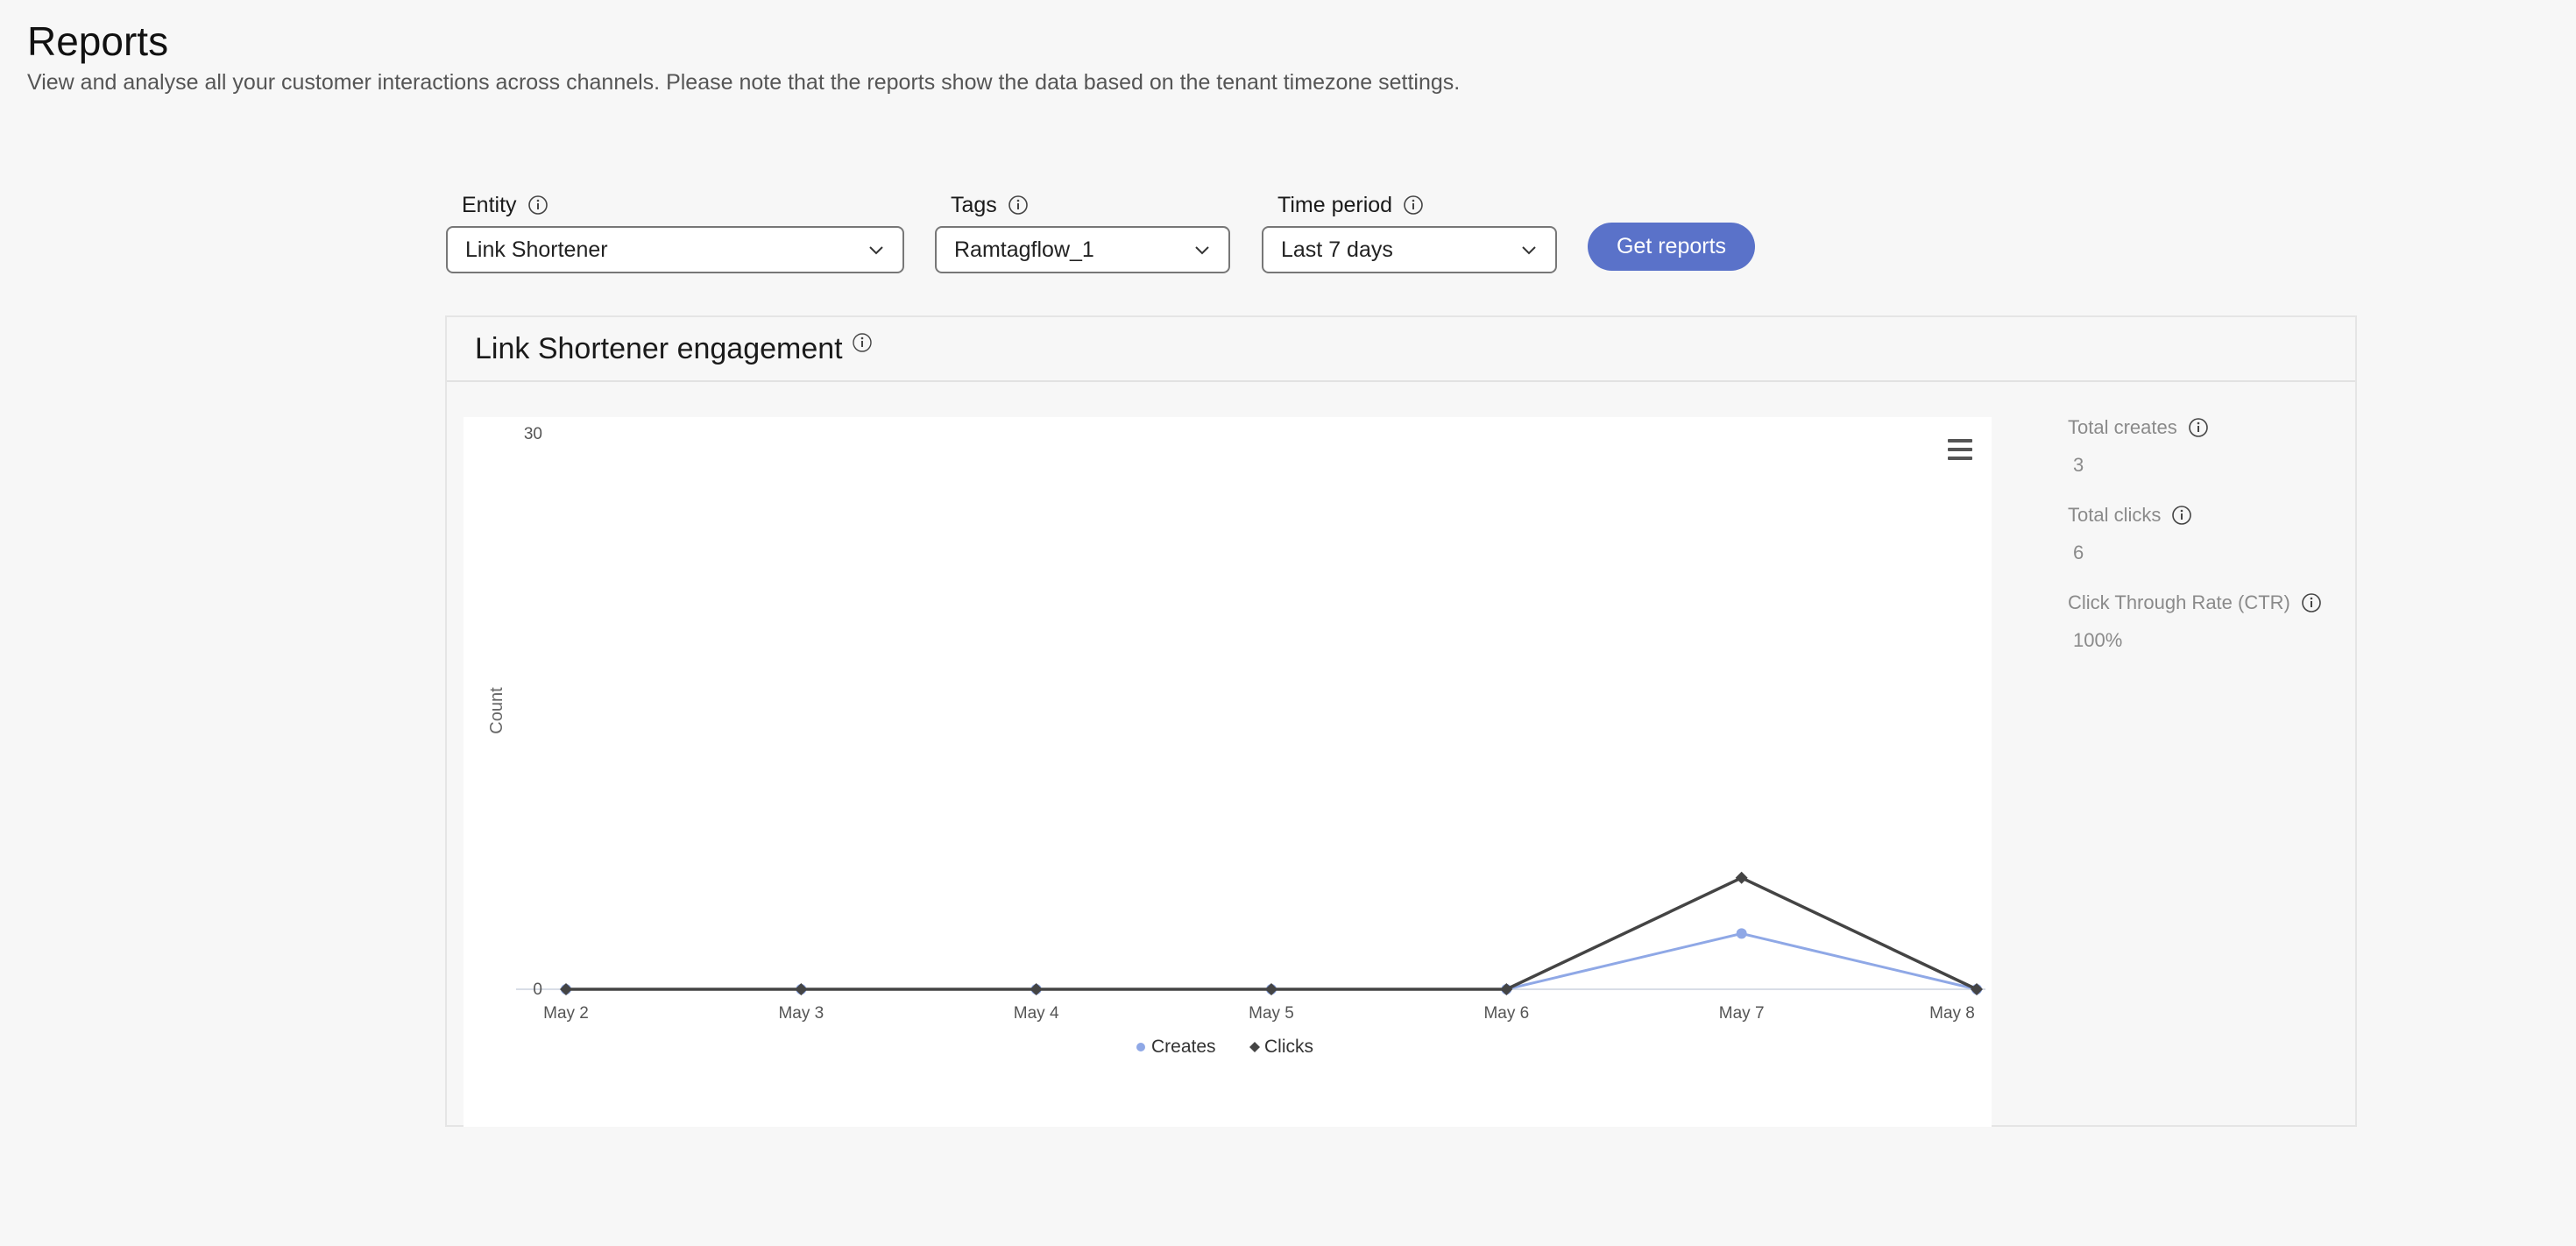 This screenshot has width=2576, height=1246. What do you see at coordinates (1742, 1014) in the screenshot?
I see `x-tick-label: May 7` at bounding box center [1742, 1014].